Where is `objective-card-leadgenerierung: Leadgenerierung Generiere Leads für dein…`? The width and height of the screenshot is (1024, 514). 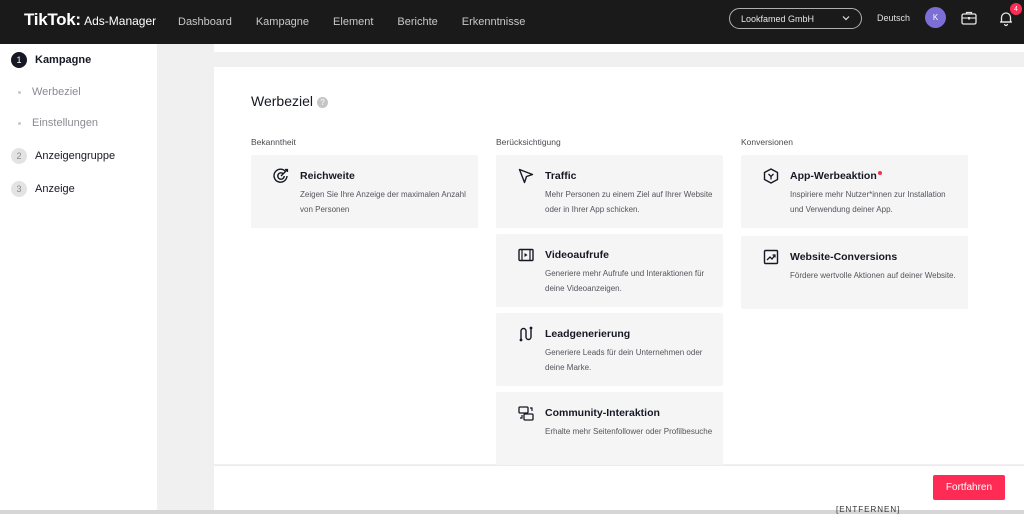 objective-card-leadgenerierung: Leadgenerierung Generiere Leads für dein… is located at coordinates (609, 349).